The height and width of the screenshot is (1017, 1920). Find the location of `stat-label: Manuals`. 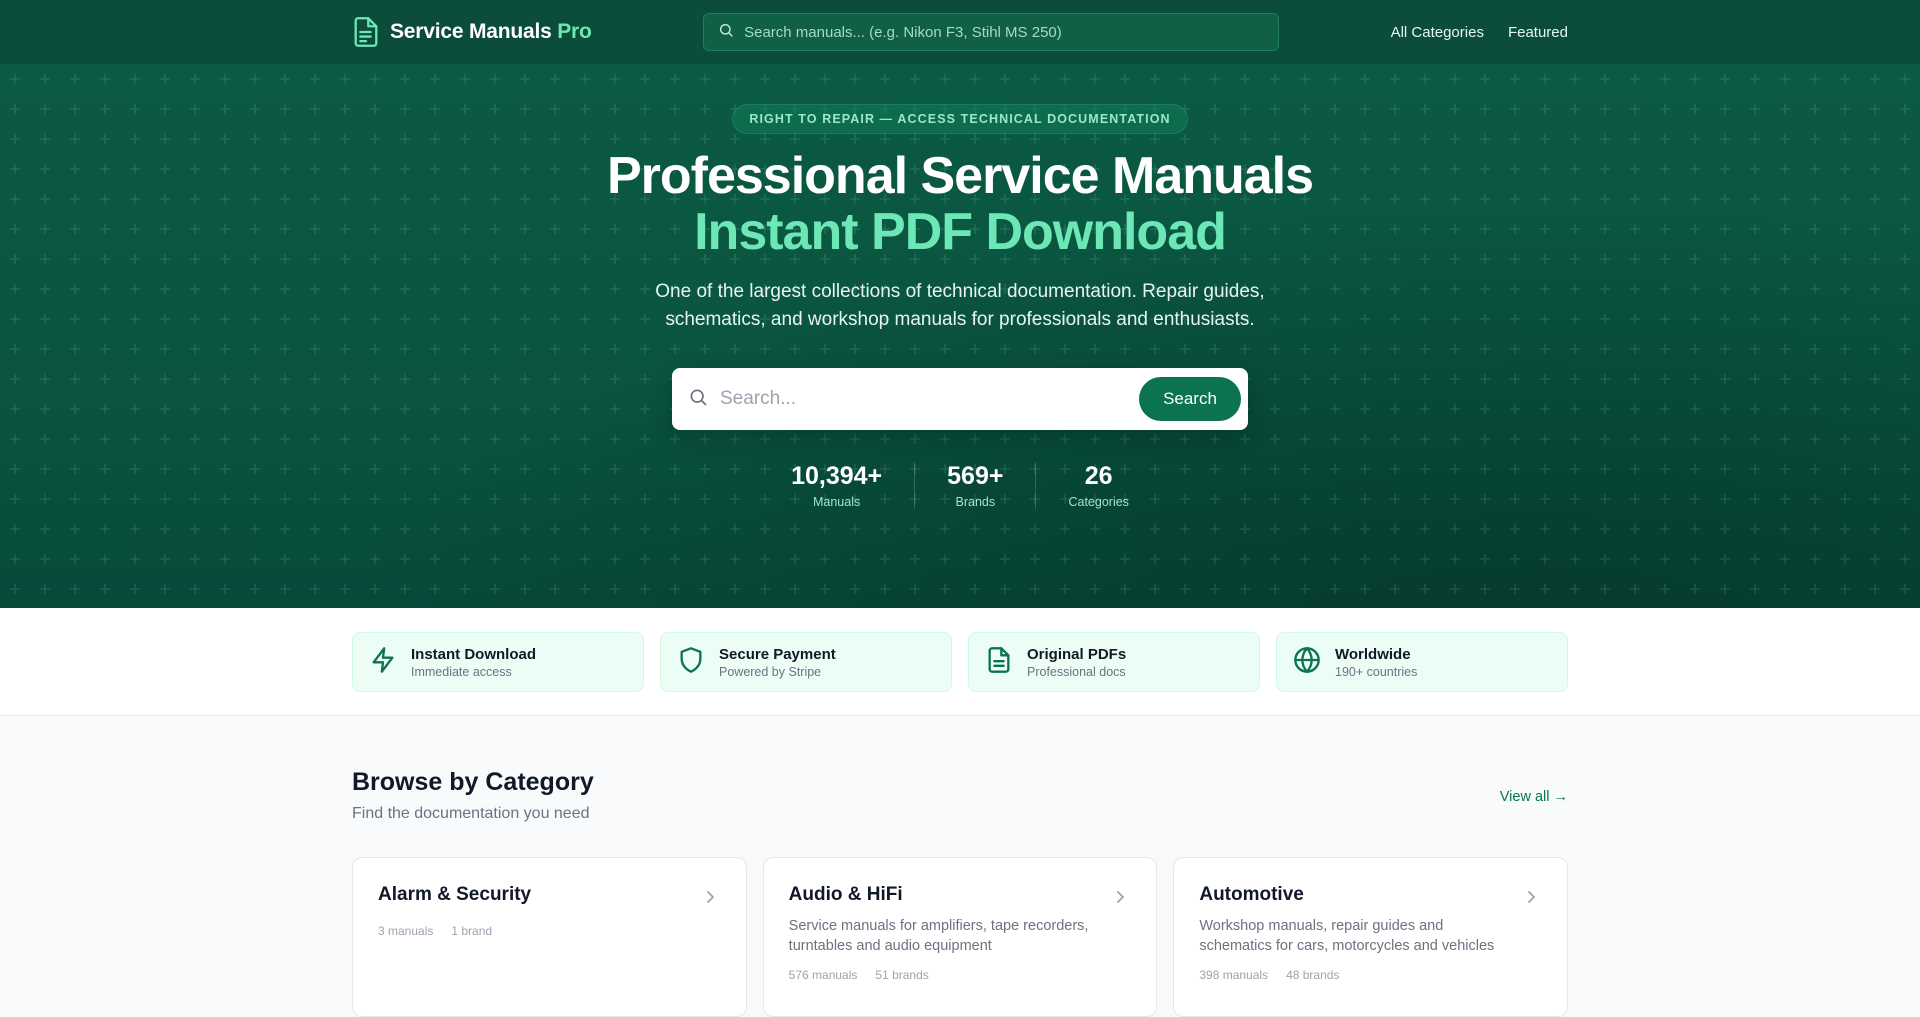

stat-label: Manuals is located at coordinates (836, 502).